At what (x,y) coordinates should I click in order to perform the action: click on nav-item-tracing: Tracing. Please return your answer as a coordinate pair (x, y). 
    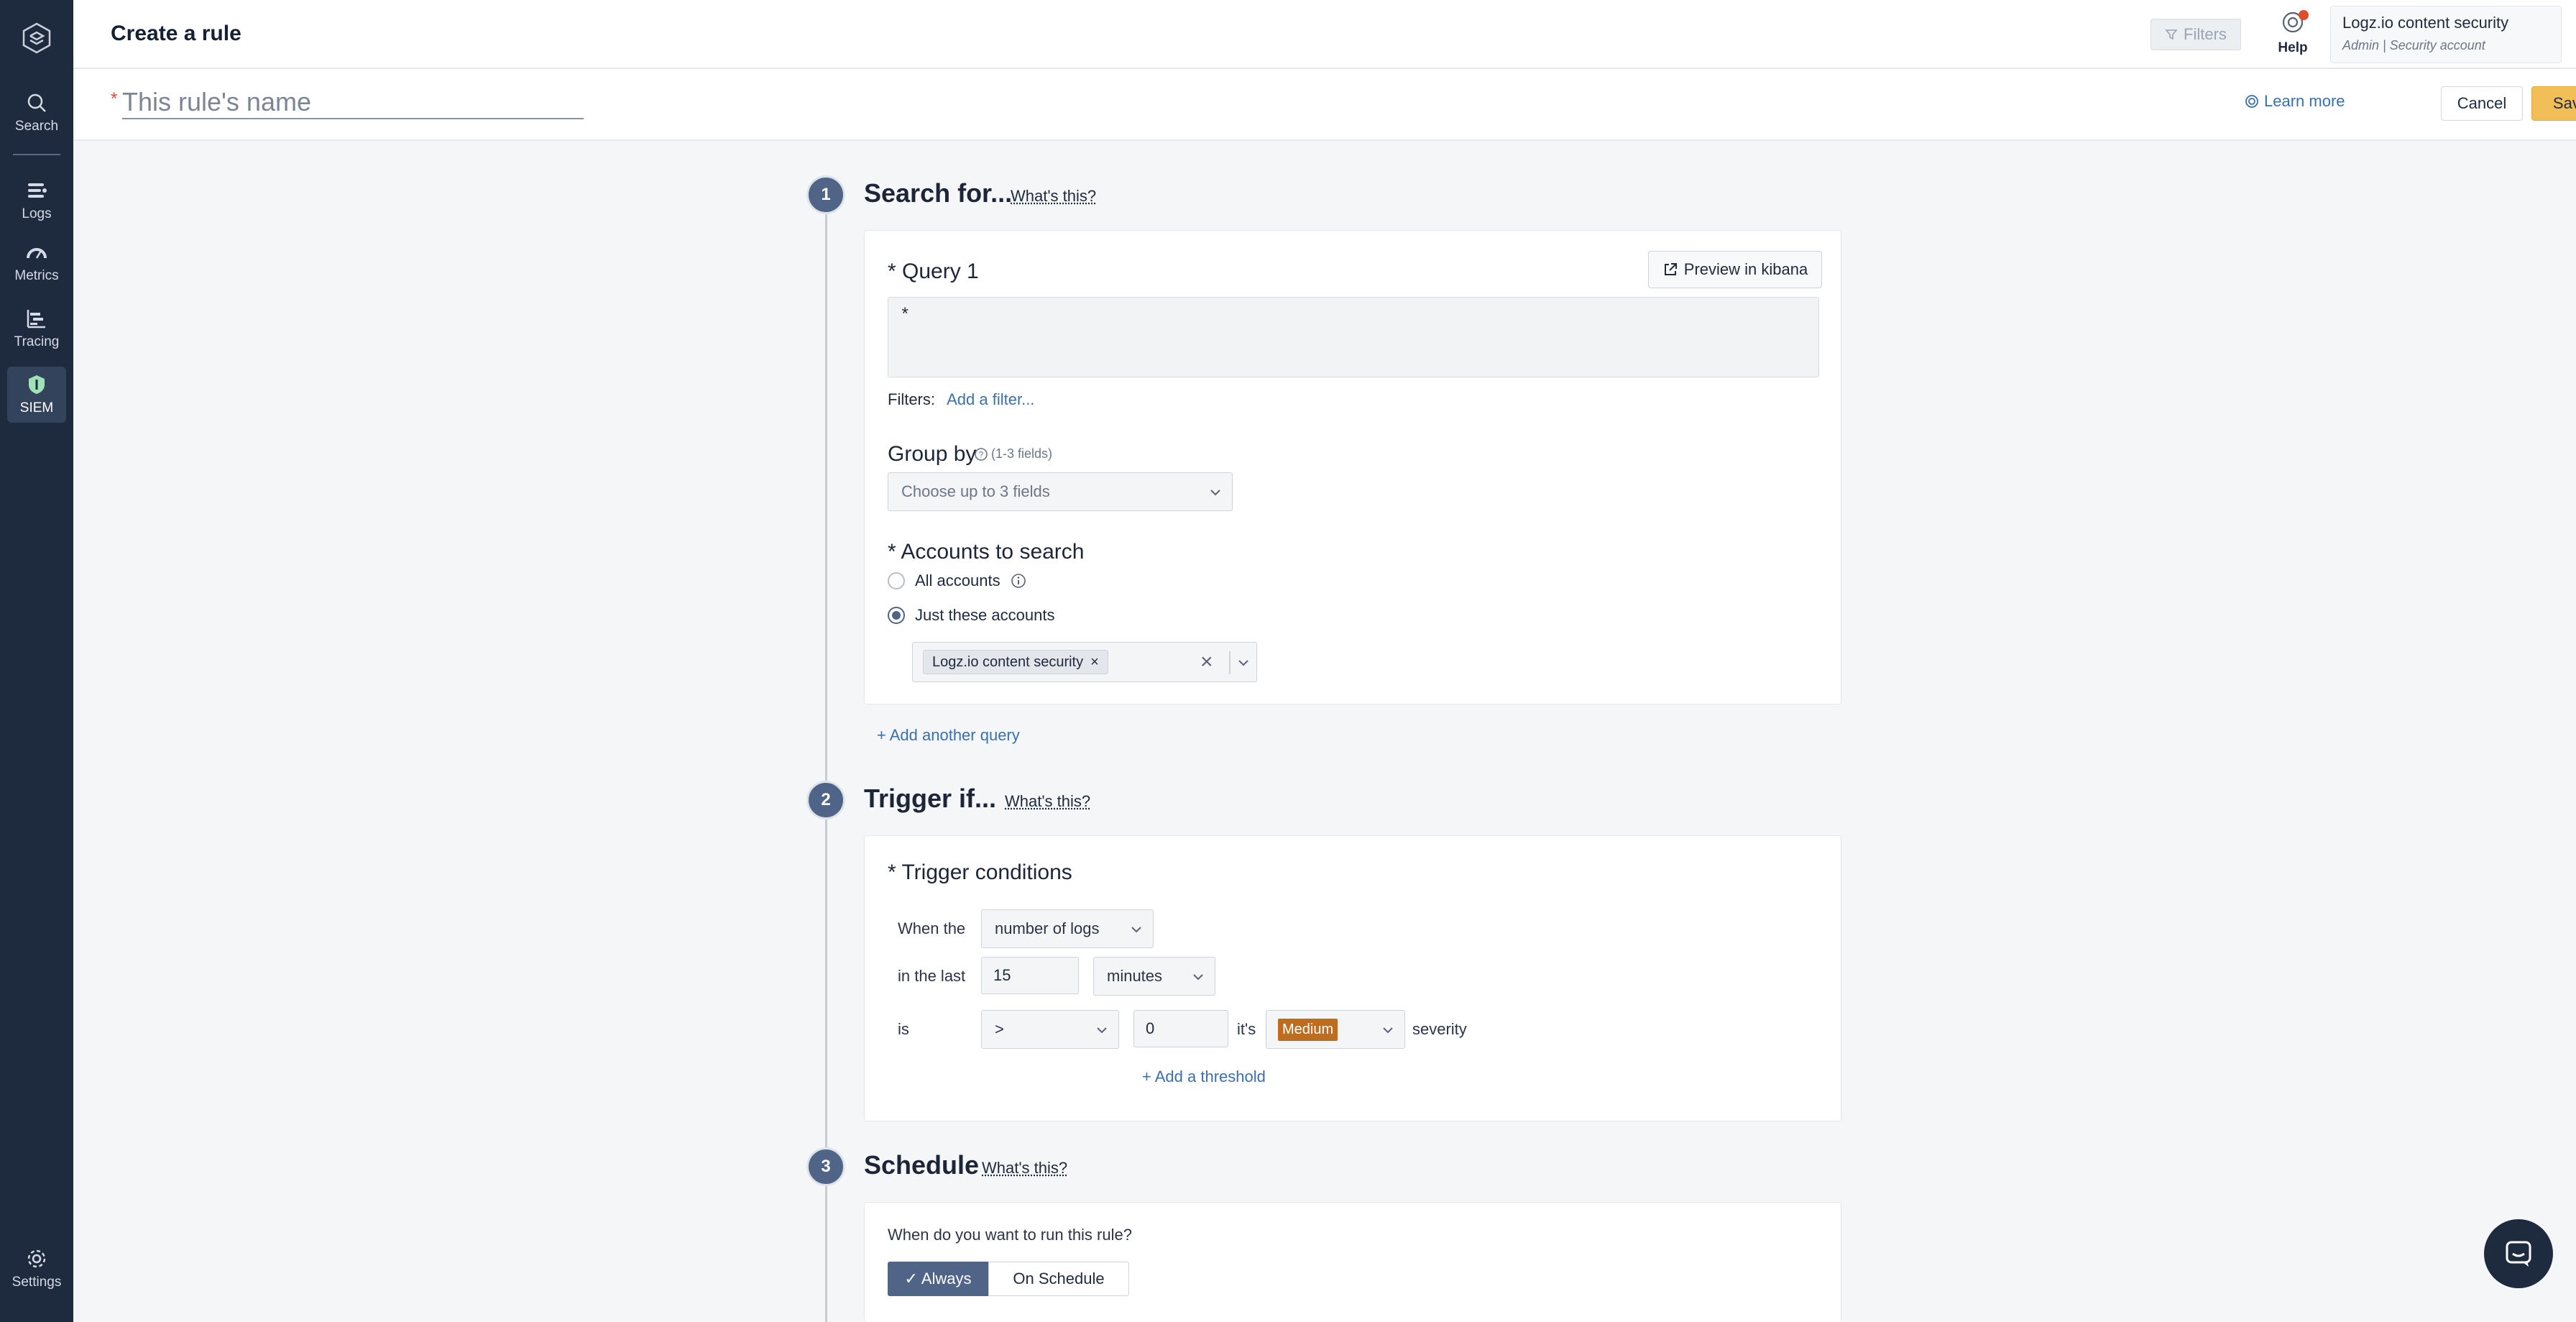
    Looking at the image, I should click on (36, 328).